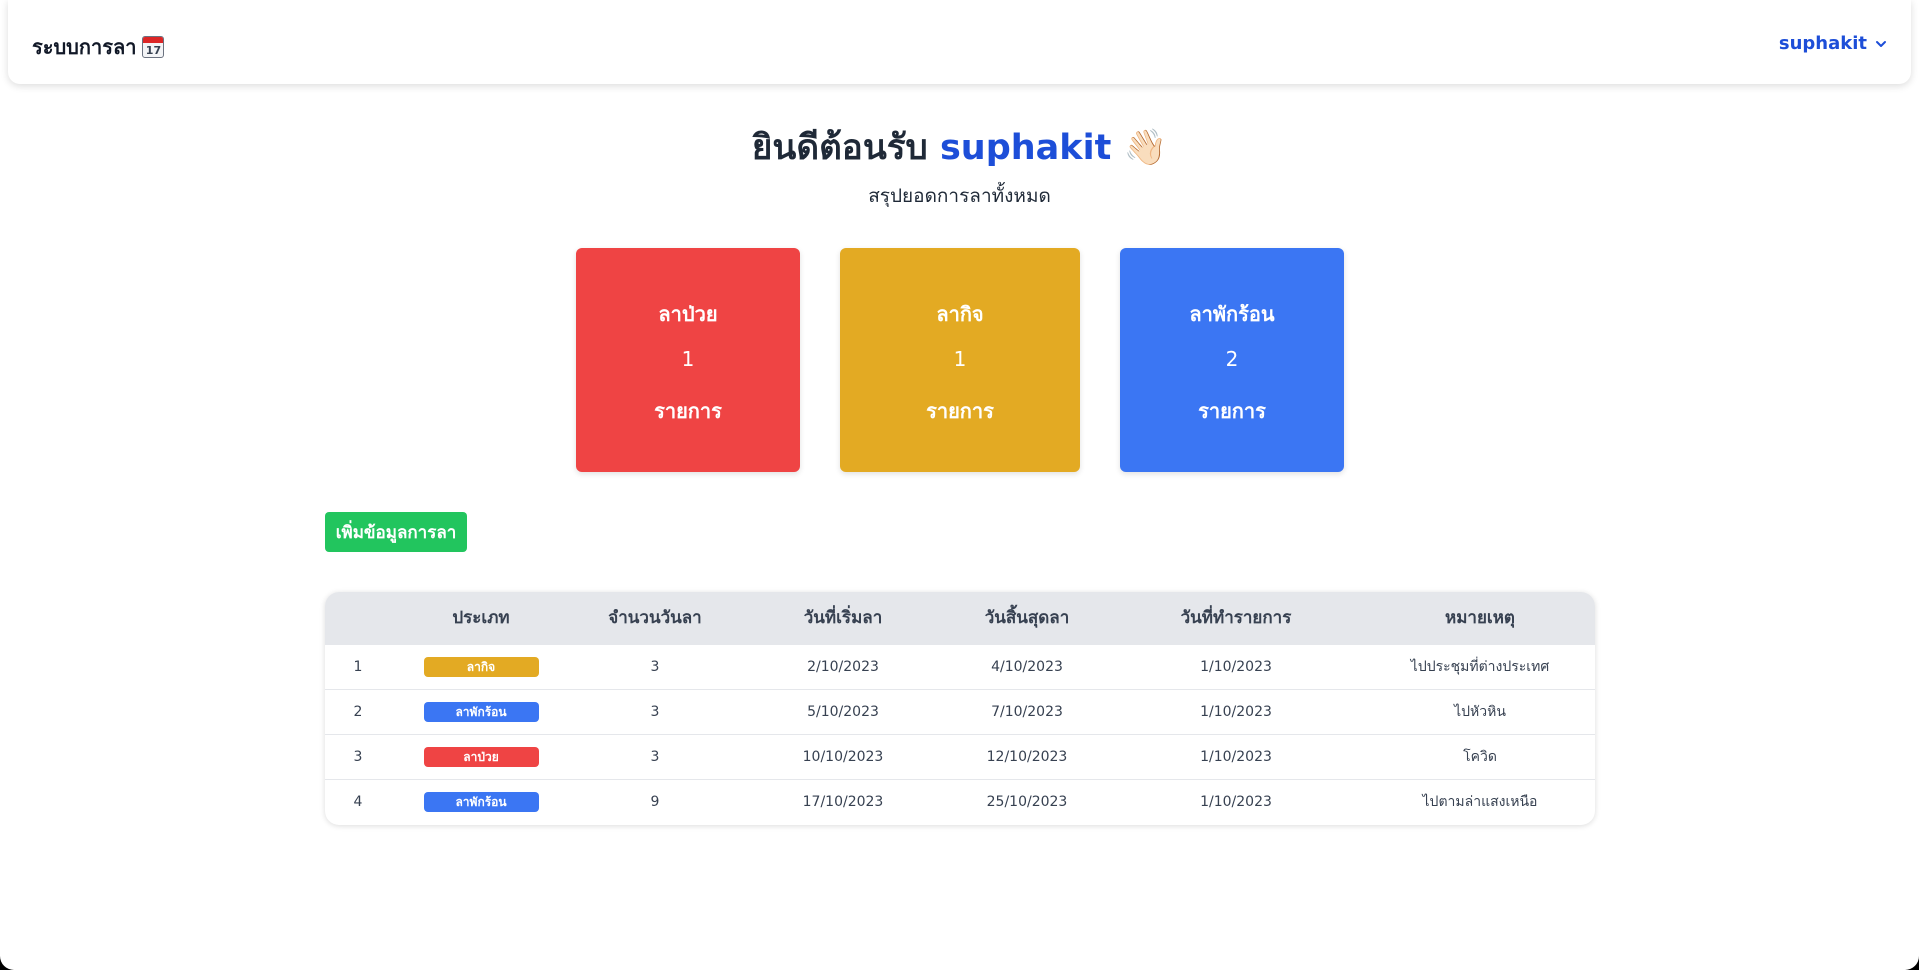 The width and height of the screenshot is (1919, 970). Describe the element at coordinates (84, 47) in the screenshot. I see `brand-title: ระบบการลา` at that location.